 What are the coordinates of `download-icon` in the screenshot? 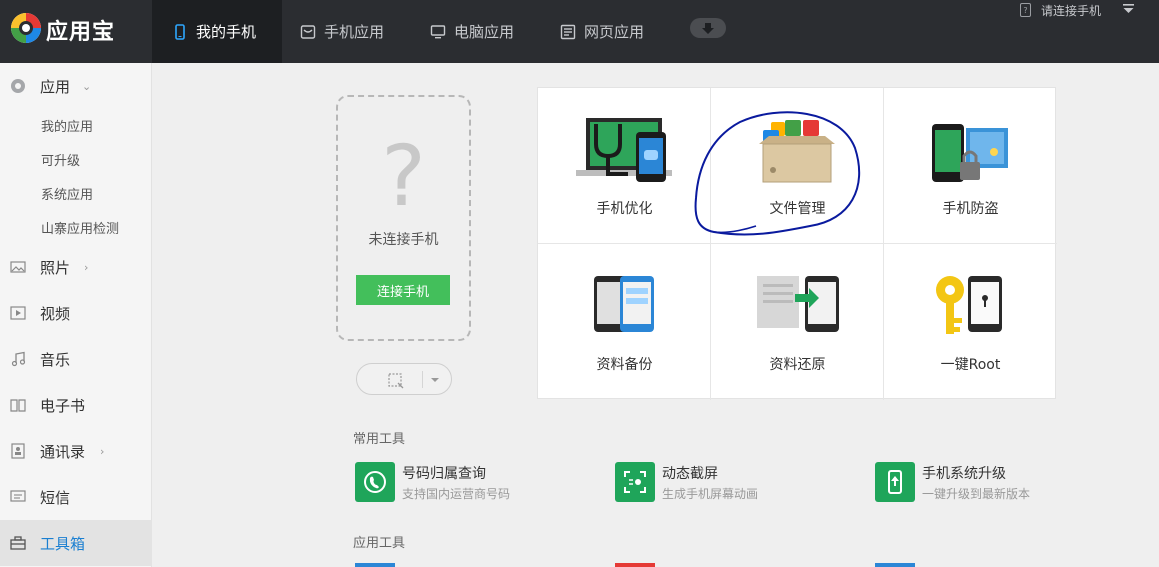 It's located at (708, 28).